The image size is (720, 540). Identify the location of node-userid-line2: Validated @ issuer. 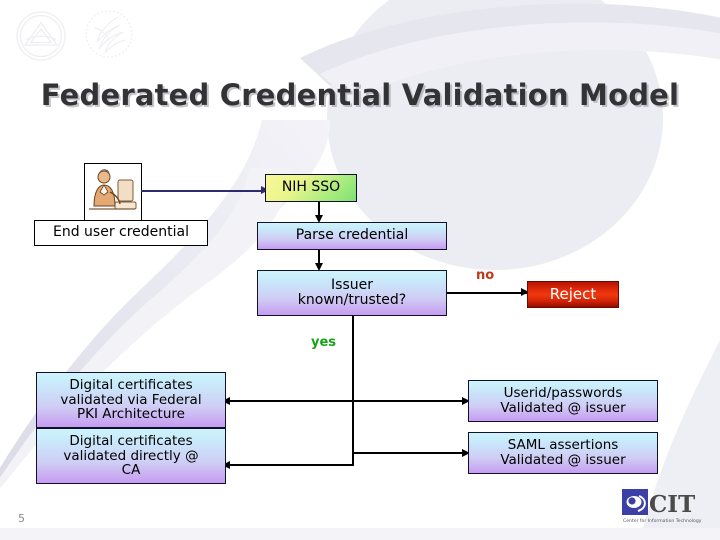
(563, 408).